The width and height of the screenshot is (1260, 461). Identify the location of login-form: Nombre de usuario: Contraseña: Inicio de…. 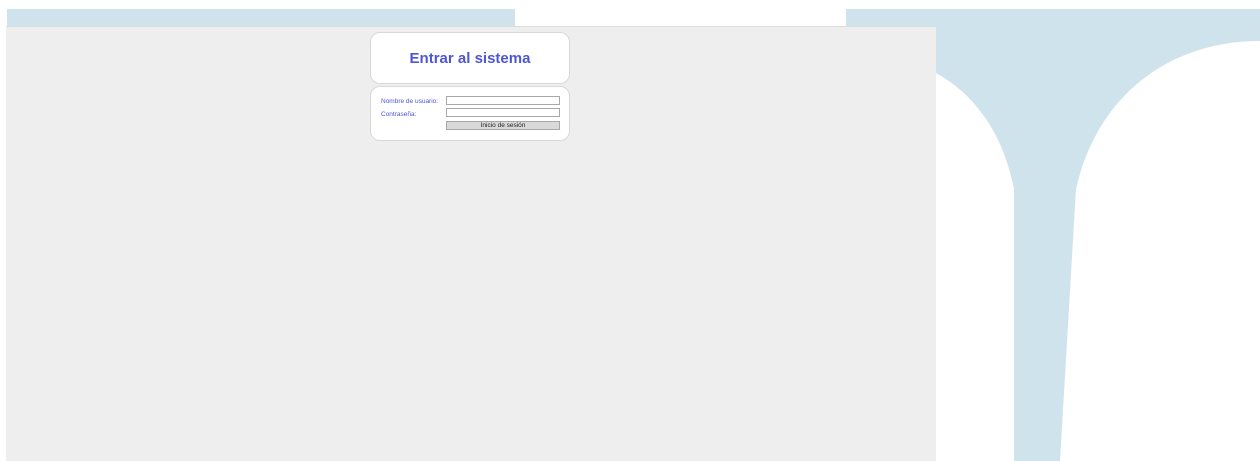
(470, 113).